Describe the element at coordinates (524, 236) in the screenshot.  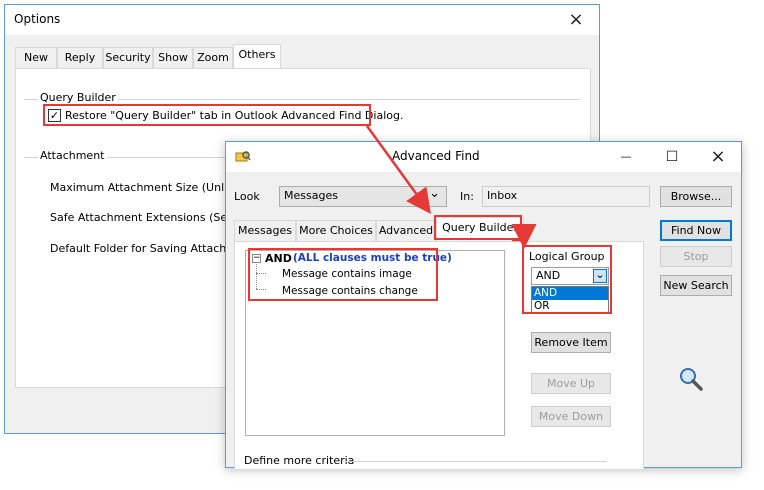
I see `arrow-to-logical-group` at that location.